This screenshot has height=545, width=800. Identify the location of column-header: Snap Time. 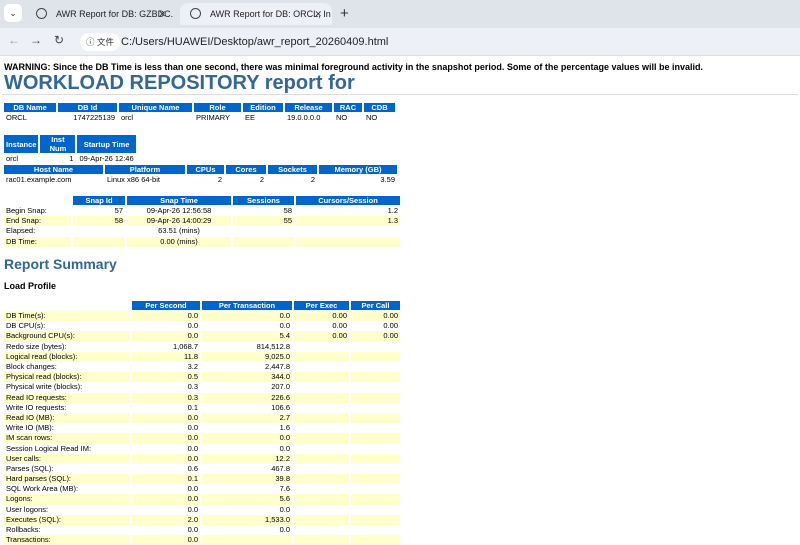
(179, 201).